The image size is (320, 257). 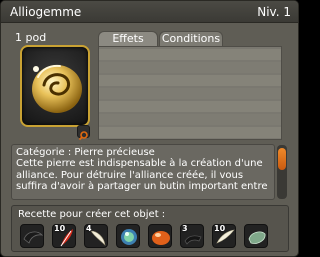 I want to click on orange-gem-icon, so click(x=161, y=238).